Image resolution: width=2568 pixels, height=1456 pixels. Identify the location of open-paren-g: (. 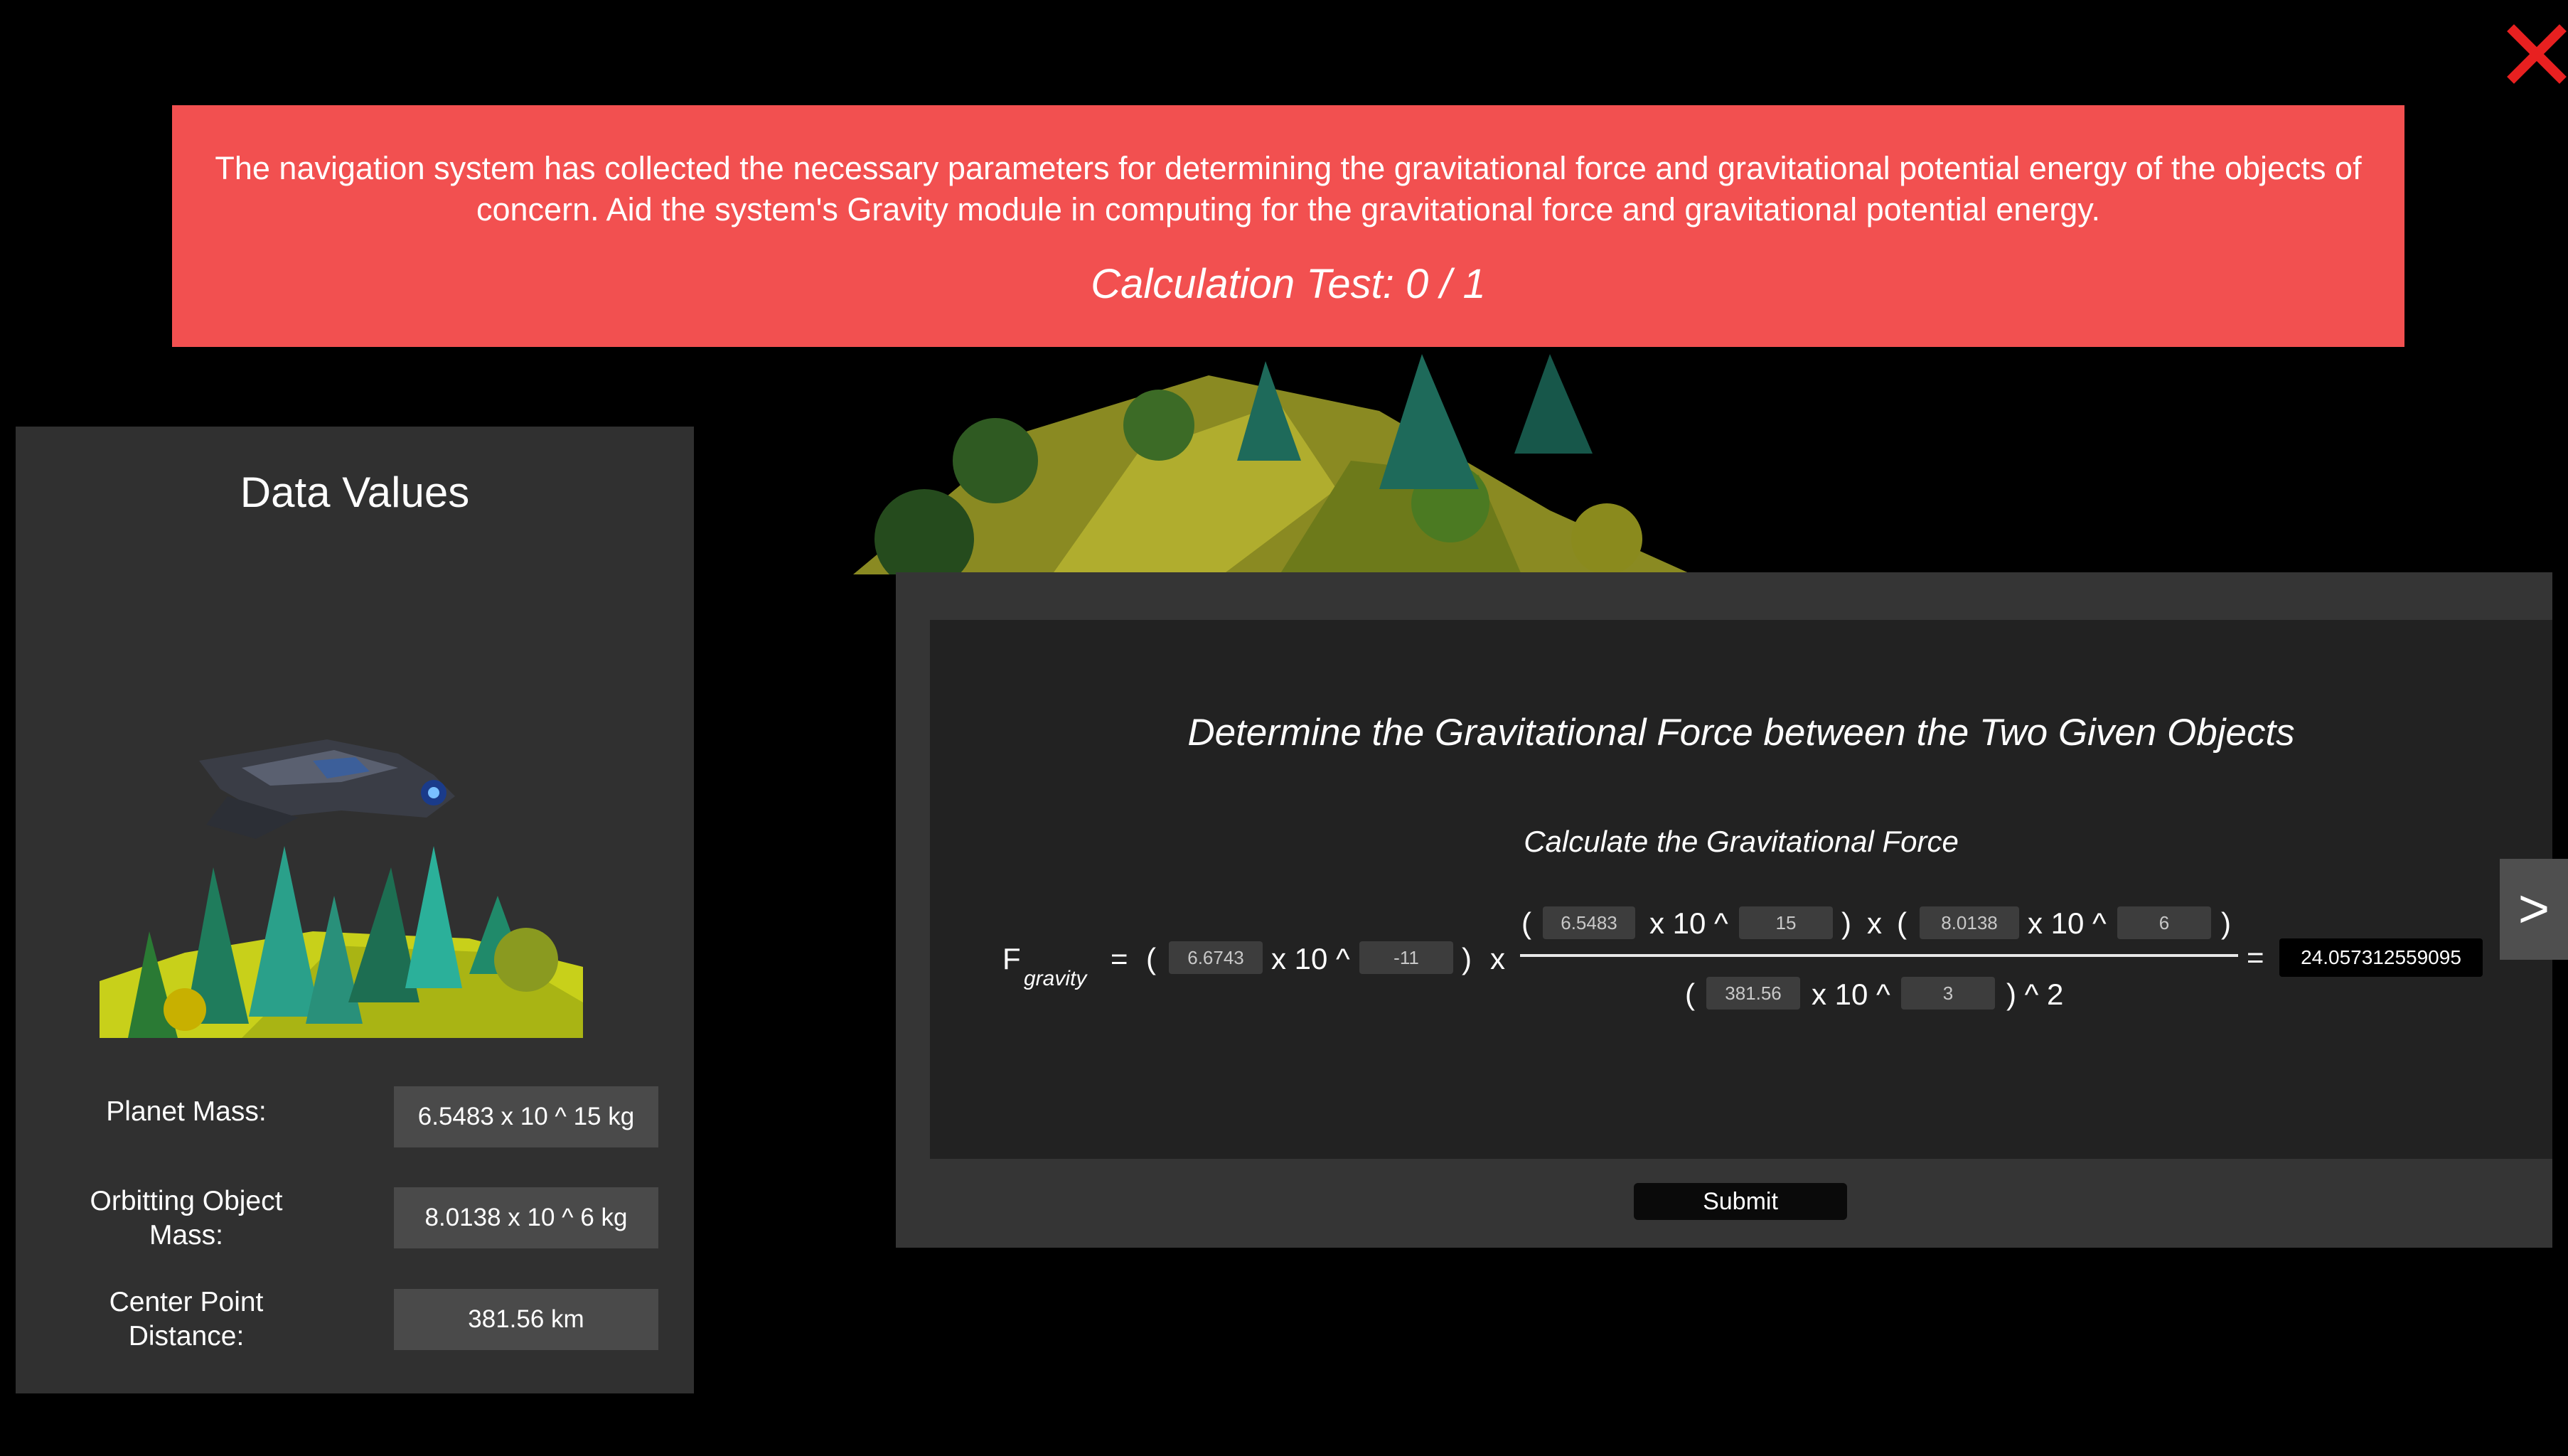
(1151, 959).